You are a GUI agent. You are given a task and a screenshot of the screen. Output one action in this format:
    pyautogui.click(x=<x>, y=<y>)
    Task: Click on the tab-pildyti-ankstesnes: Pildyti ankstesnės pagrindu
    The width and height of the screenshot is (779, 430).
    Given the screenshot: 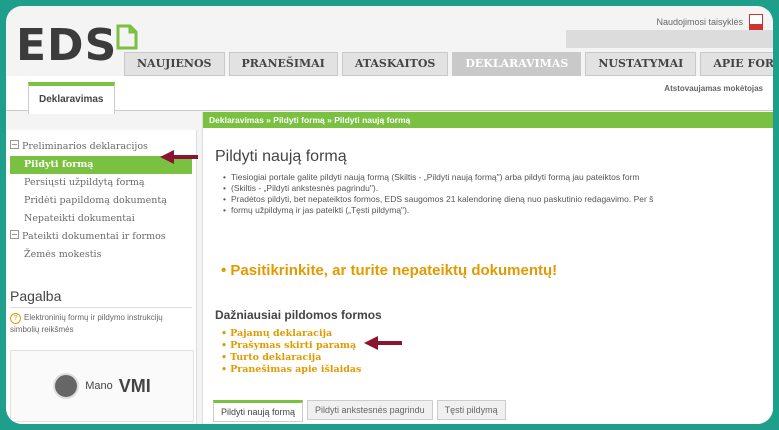 What is the action you would take?
    pyautogui.click(x=370, y=410)
    